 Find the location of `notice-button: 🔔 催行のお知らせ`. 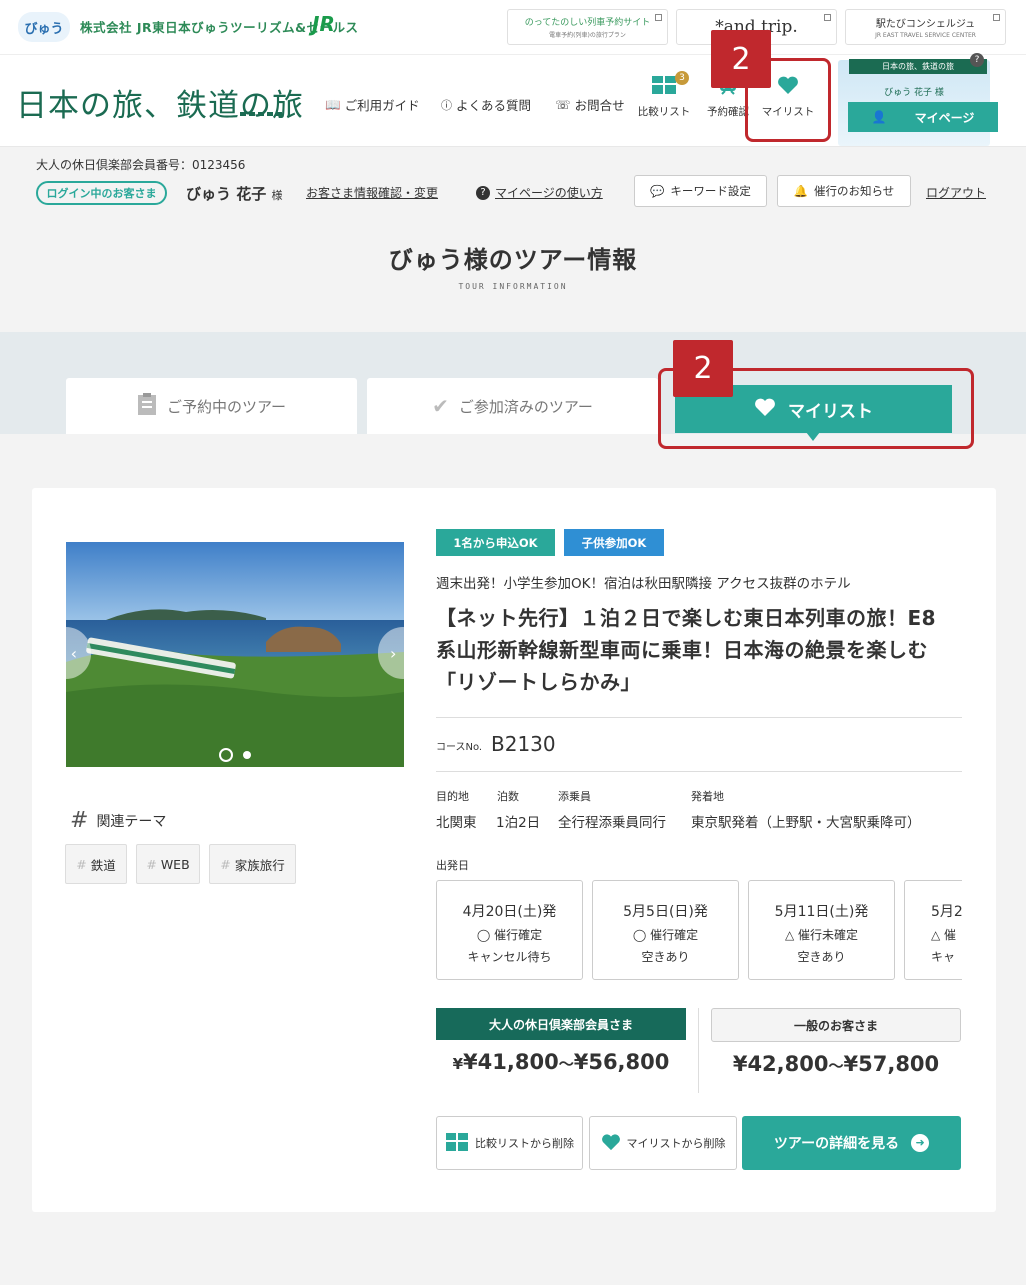

notice-button: 🔔 催行のお知らせ is located at coordinates (844, 191).